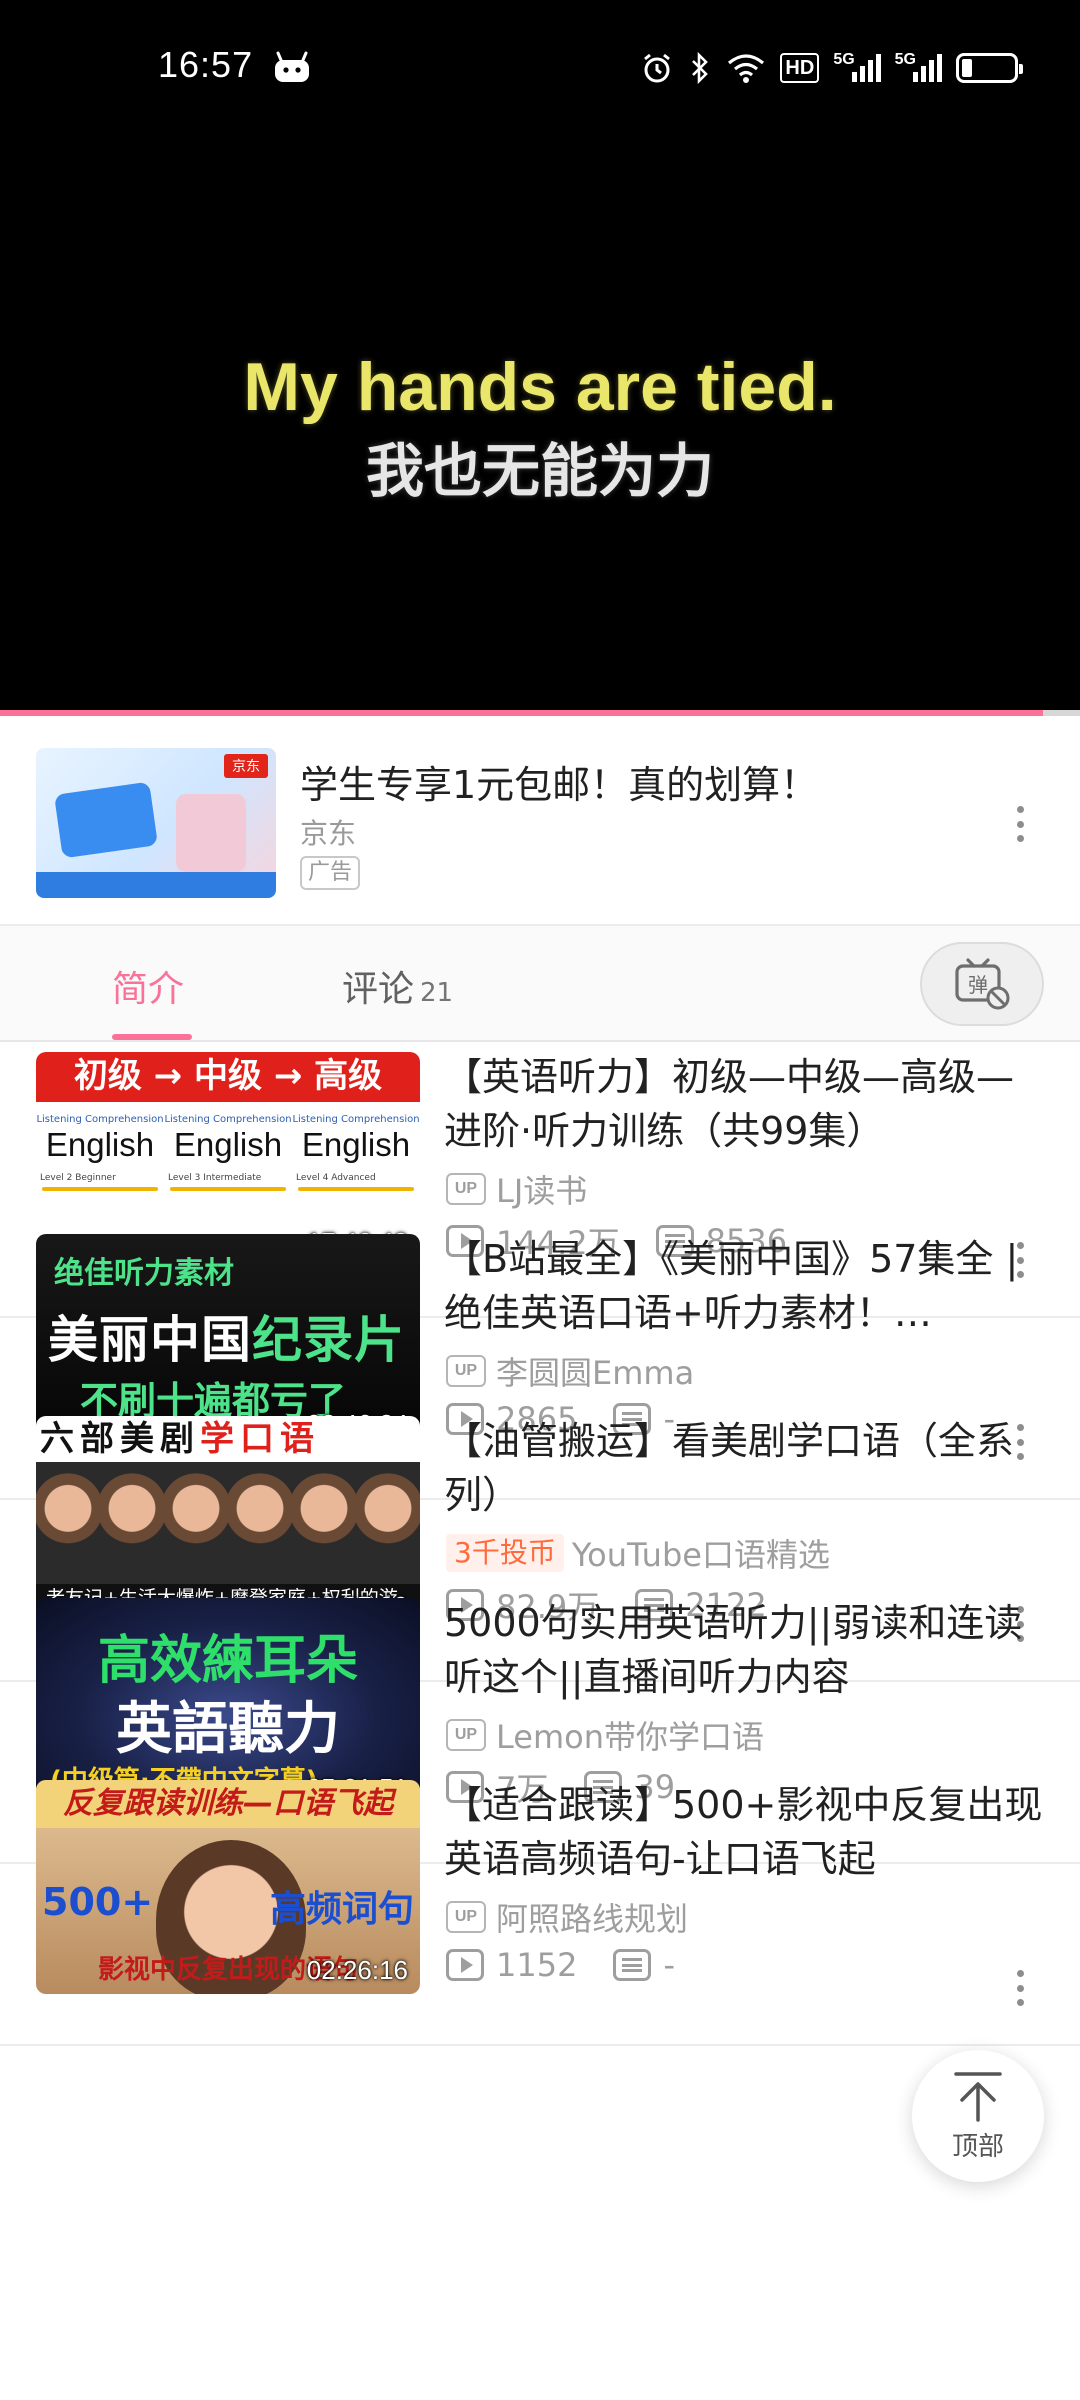  Describe the element at coordinates (120, 1439) in the screenshot. I see `thumb-line-part: 六部美剧` at that location.